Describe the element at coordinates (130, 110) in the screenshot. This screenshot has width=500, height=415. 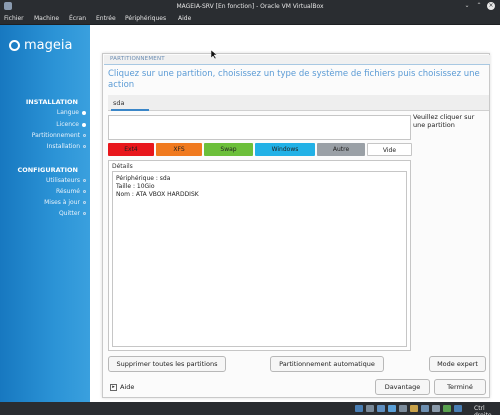
I see `tab-active-indicator` at that location.